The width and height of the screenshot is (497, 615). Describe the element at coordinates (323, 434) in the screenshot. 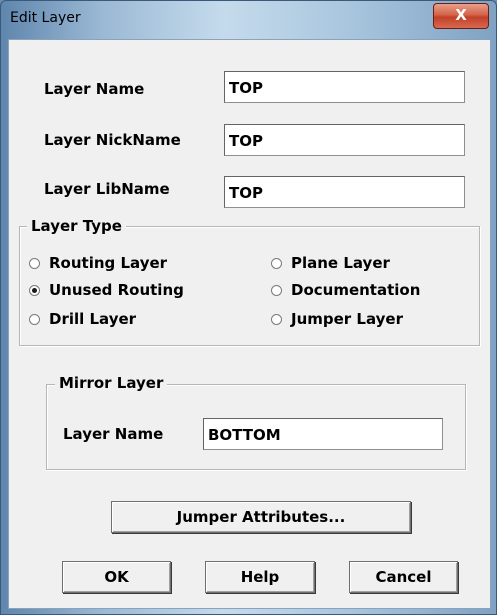

I see `mirror-layer-name-field: BOTTOM` at that location.